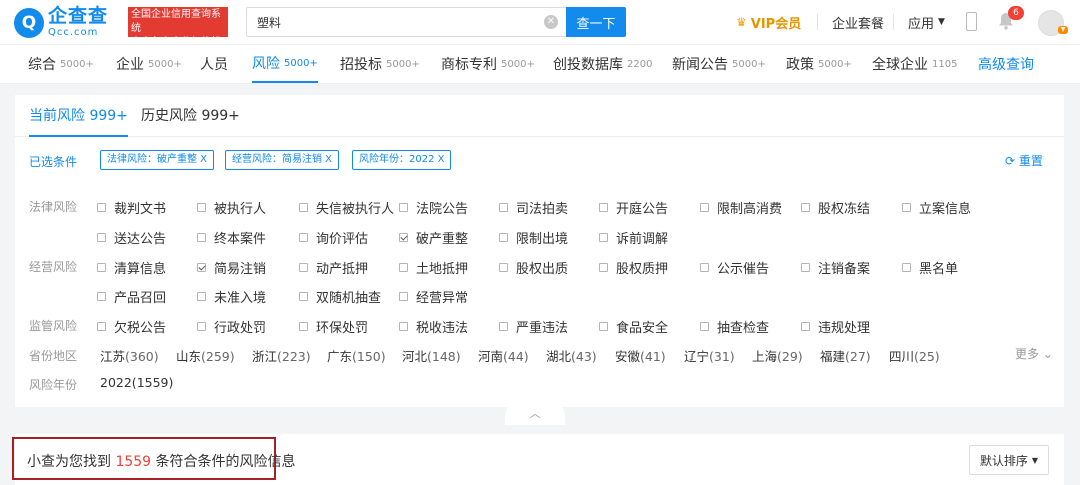  Describe the element at coordinates (333, 326) in the screenshot. I see `filter-checkbox: 环保处罚` at that location.